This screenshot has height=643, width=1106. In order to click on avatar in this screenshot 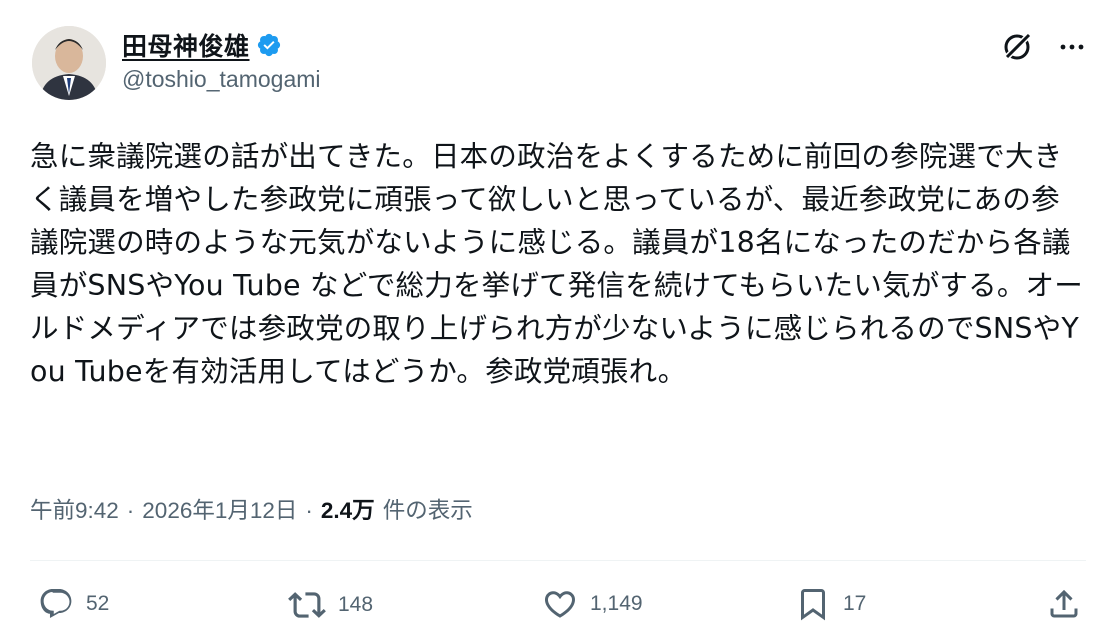, I will do `click(69, 63)`.